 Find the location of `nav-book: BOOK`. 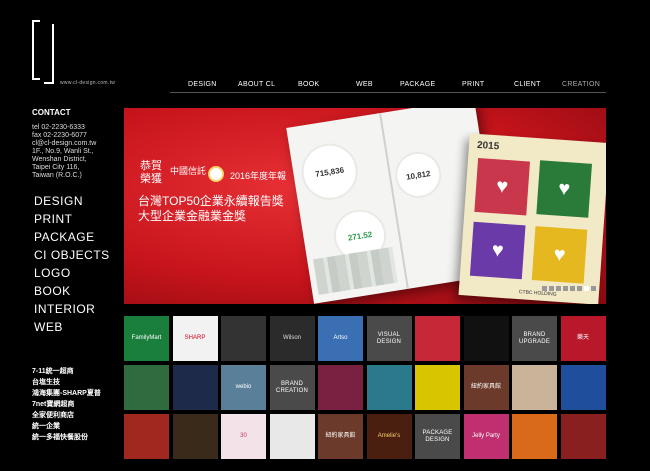

nav-book: BOOK is located at coordinates (308, 84).